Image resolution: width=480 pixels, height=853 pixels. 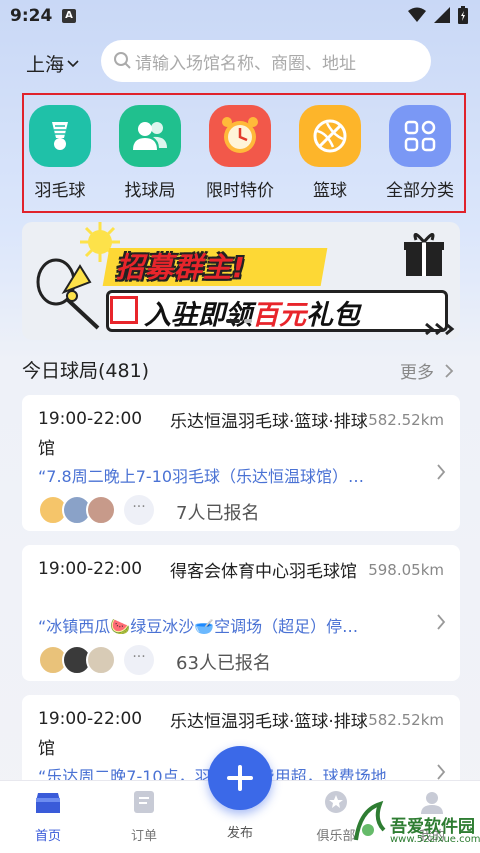 What do you see at coordinates (420, 136) in the screenshot?
I see `grid-icon` at bounding box center [420, 136].